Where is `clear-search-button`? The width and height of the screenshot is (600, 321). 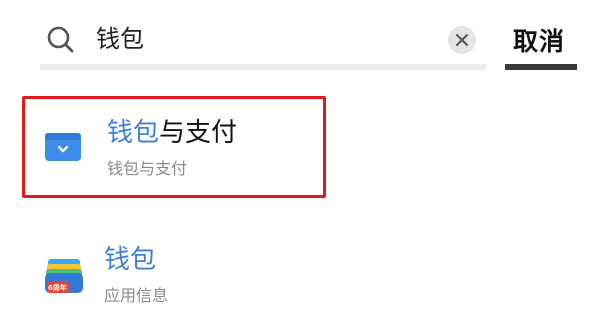
clear-search-button is located at coordinates (462, 40).